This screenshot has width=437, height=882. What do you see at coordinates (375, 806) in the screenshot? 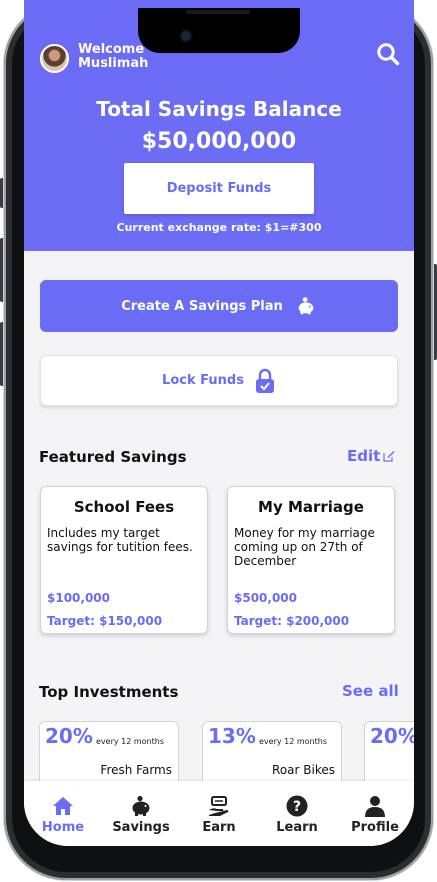
I see `user-icon` at bounding box center [375, 806].